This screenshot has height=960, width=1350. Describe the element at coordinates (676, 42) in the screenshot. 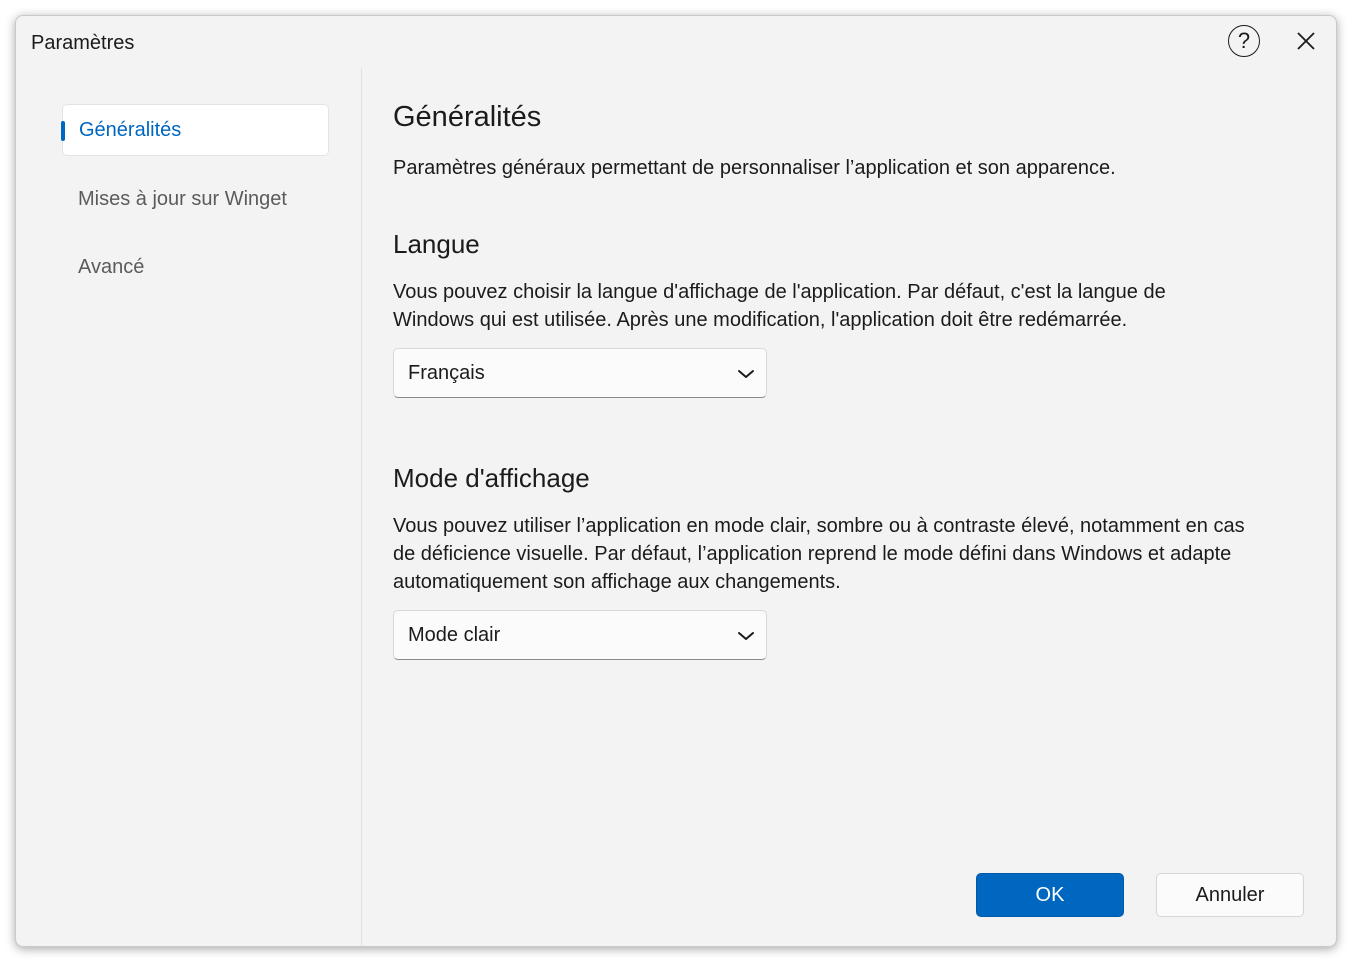

I see `title-bar: Paramètres ?` at that location.